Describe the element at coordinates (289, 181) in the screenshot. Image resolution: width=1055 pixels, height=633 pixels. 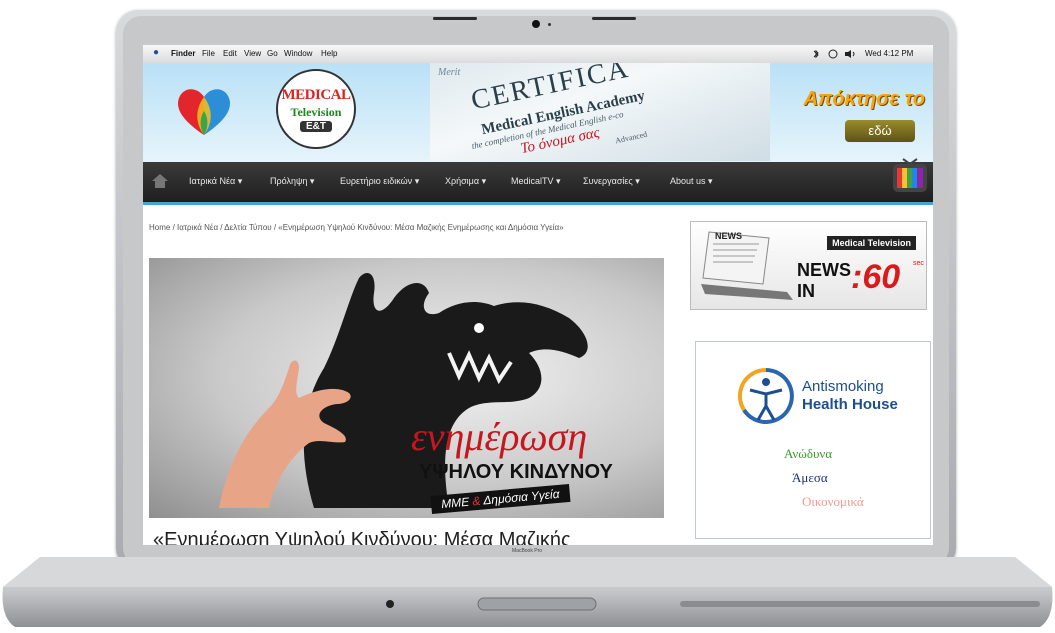
I see `nav-item-label: Πρόληψη` at that location.